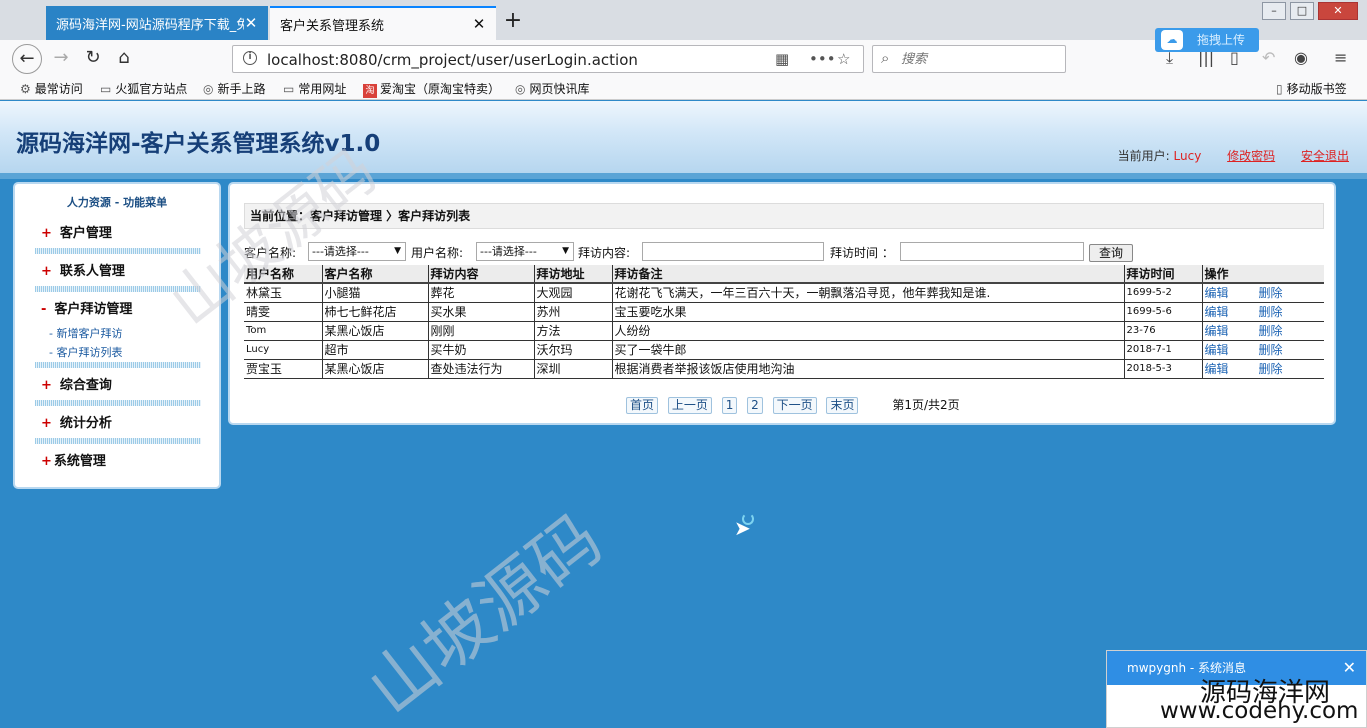 This screenshot has height=728, width=1367. What do you see at coordinates (1338, 11) in the screenshot?
I see `window-close-icon: ✕` at bounding box center [1338, 11].